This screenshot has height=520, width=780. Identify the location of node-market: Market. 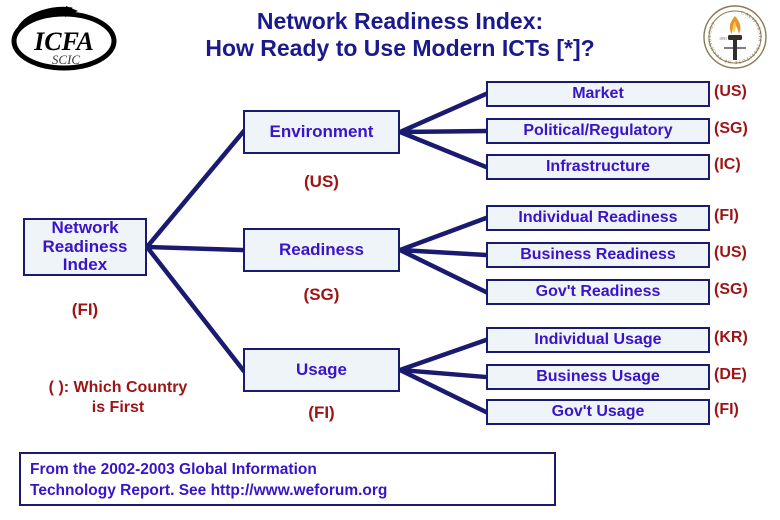
(598, 94).